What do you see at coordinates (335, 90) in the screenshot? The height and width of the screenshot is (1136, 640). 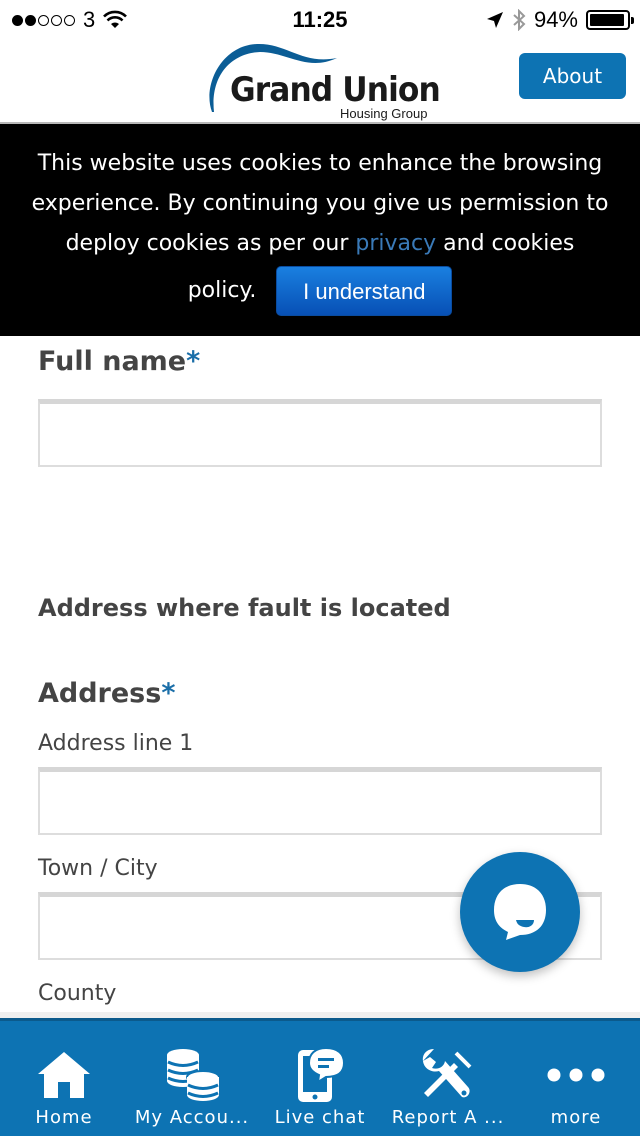 I see `logo-title: Grand Union` at bounding box center [335, 90].